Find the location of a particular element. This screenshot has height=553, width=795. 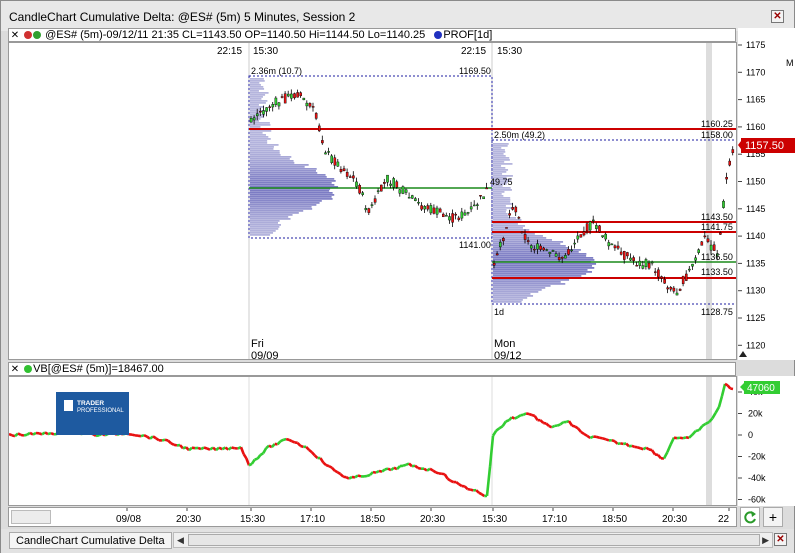

add-pane-button: + is located at coordinates (773, 517).